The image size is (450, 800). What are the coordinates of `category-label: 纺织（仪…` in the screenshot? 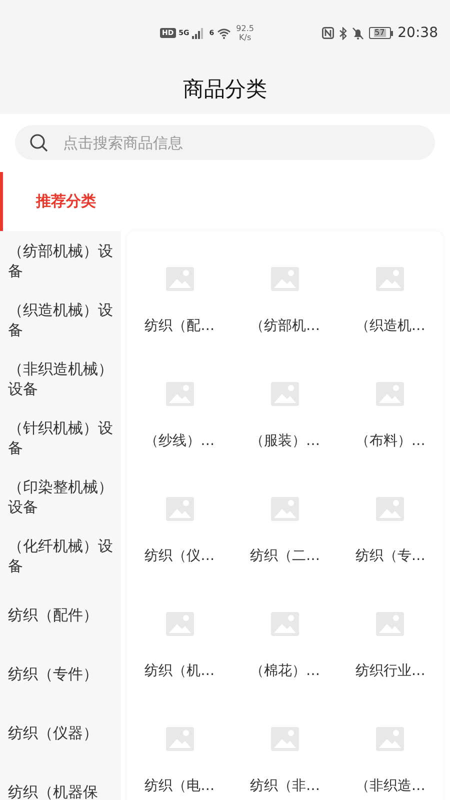 It's located at (179, 556).